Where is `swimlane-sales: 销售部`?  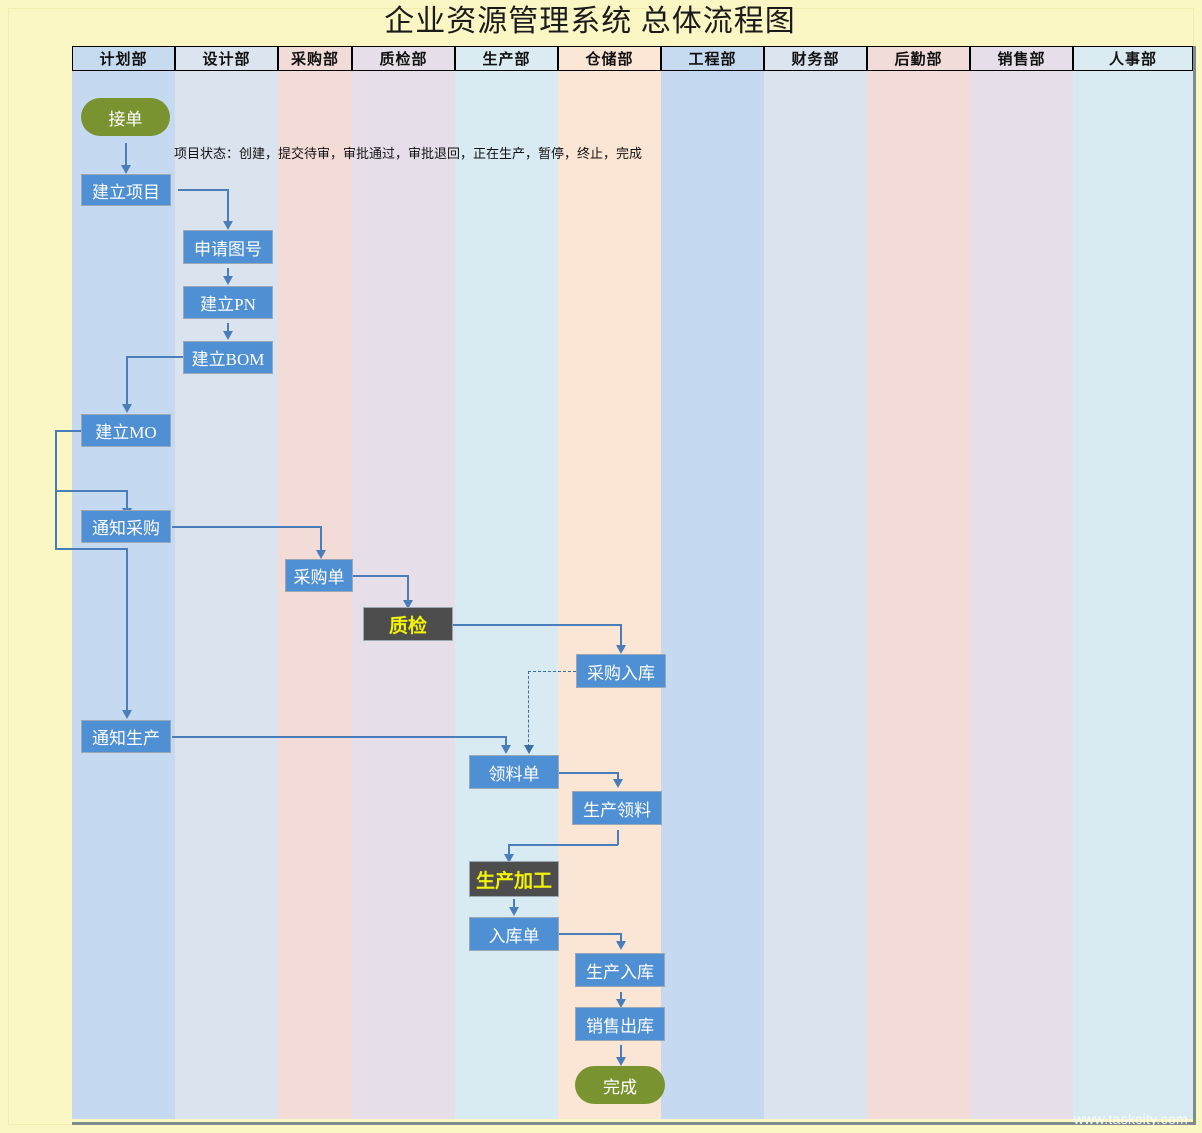
swimlane-sales: 销售部 is located at coordinates (1021, 582).